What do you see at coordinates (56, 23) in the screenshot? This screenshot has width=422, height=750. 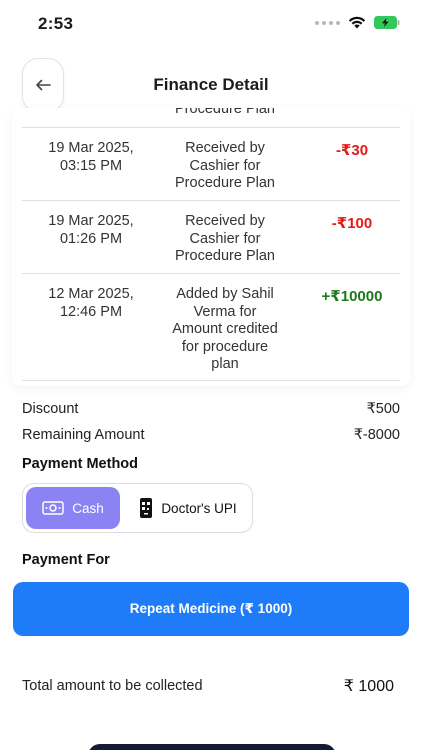 I see `status-time: 2:53` at bounding box center [56, 23].